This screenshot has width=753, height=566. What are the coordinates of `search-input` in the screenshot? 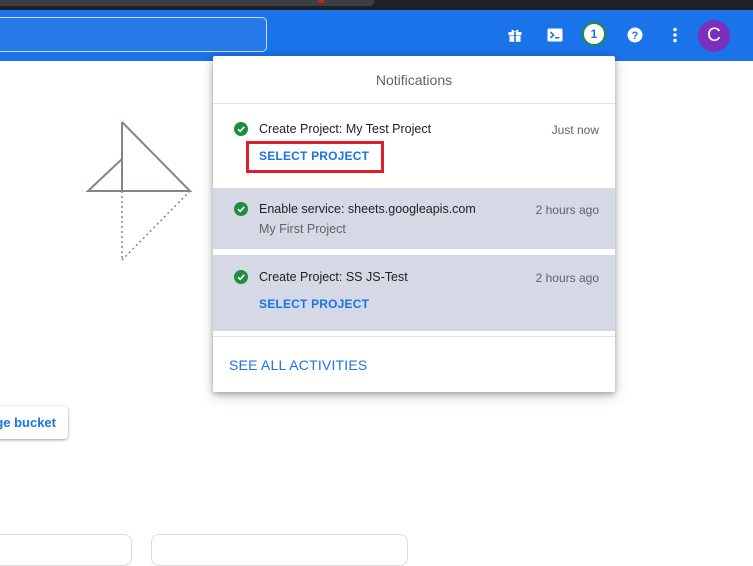 It's located at (133, 34).